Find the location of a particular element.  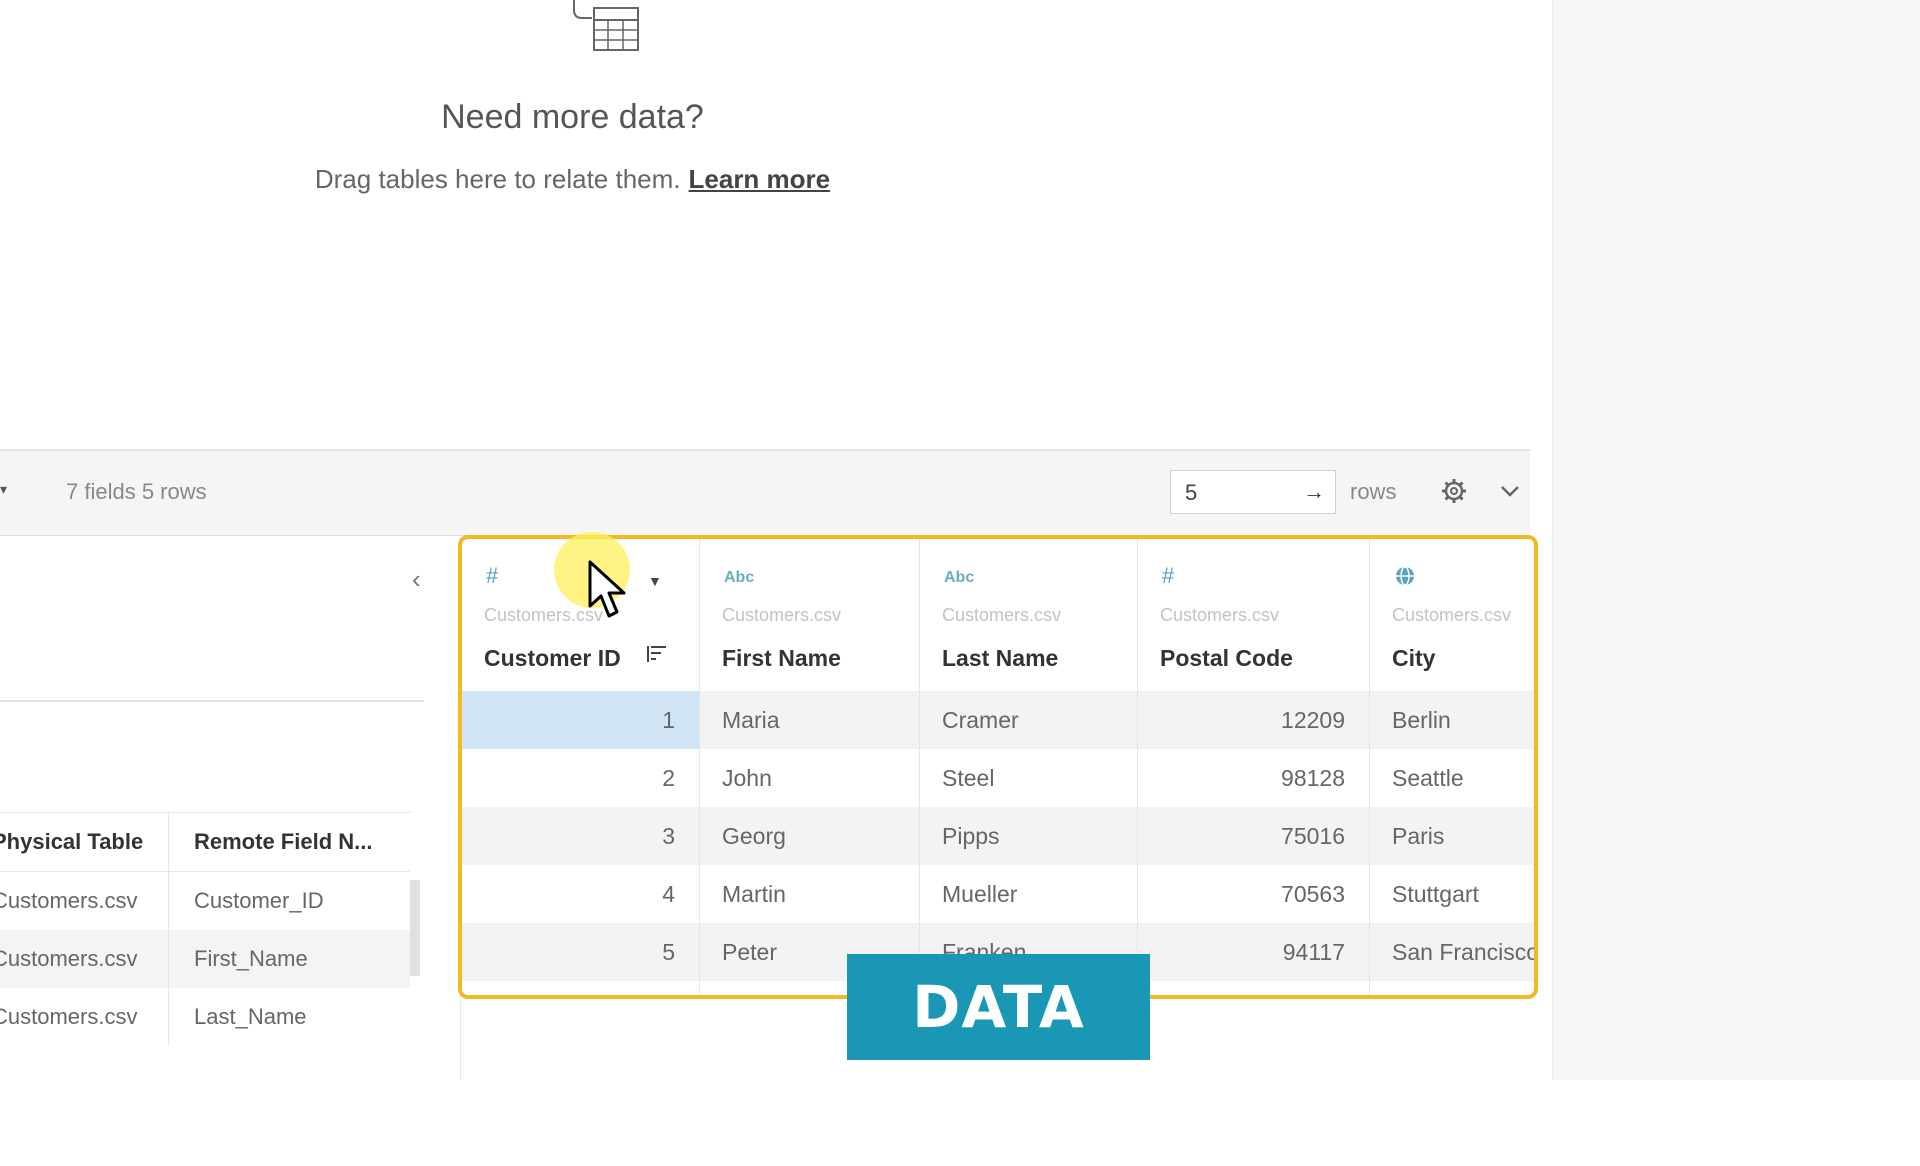

arrow-right-icon: → is located at coordinates (1314, 492).